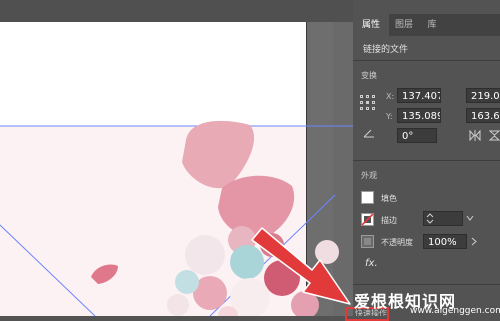 The width and height of the screenshot is (500, 321). I want to click on x-label: X:, so click(390, 96).